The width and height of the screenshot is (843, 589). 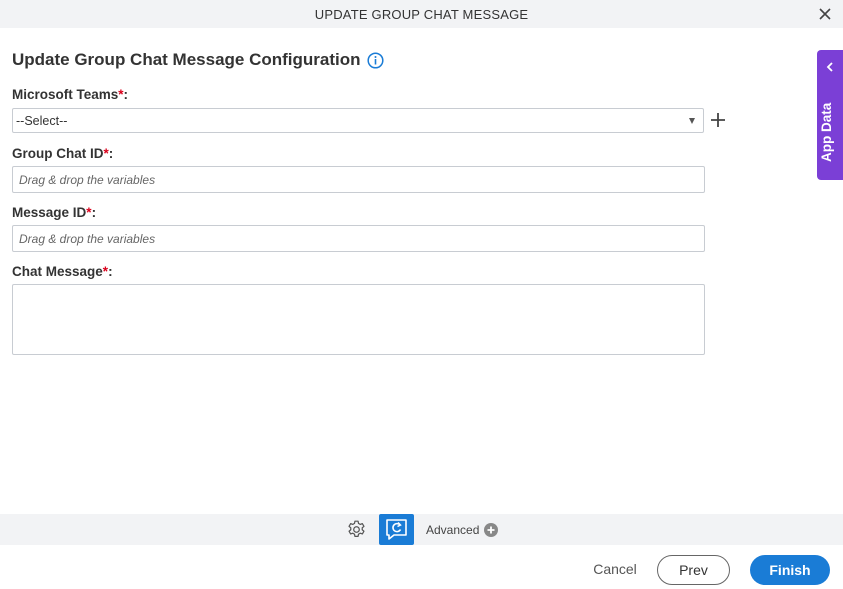 I want to click on group-chat-id-input, so click(x=358, y=179).